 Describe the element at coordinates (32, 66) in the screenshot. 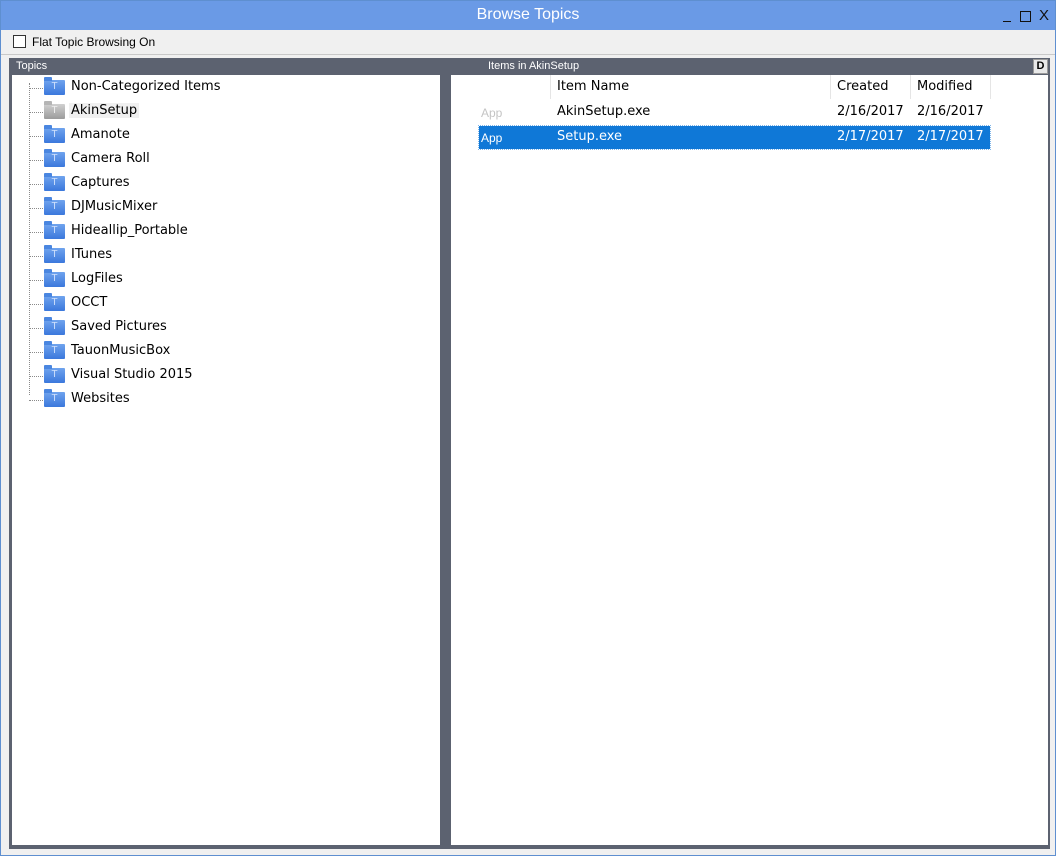

I see `topics-pane-header: Topics` at that location.